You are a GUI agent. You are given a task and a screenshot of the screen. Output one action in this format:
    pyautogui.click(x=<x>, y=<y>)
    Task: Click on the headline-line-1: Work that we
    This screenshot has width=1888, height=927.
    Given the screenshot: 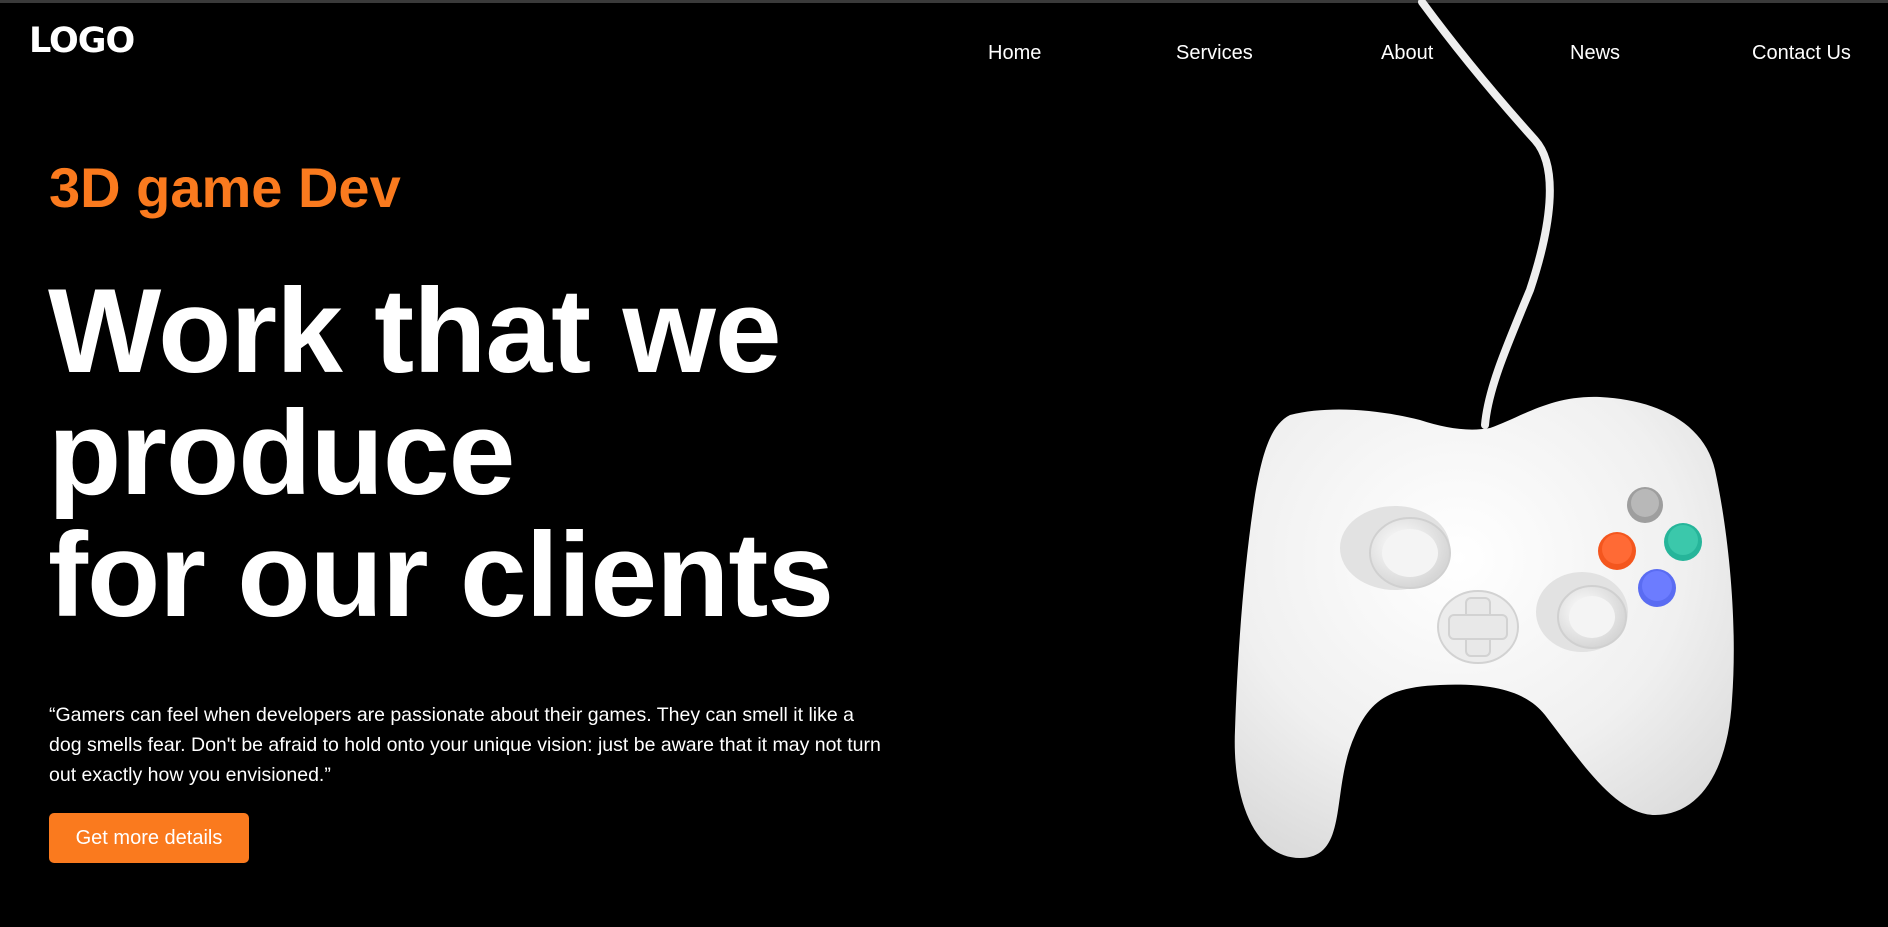 What is the action you would take?
    pyautogui.click(x=415, y=331)
    